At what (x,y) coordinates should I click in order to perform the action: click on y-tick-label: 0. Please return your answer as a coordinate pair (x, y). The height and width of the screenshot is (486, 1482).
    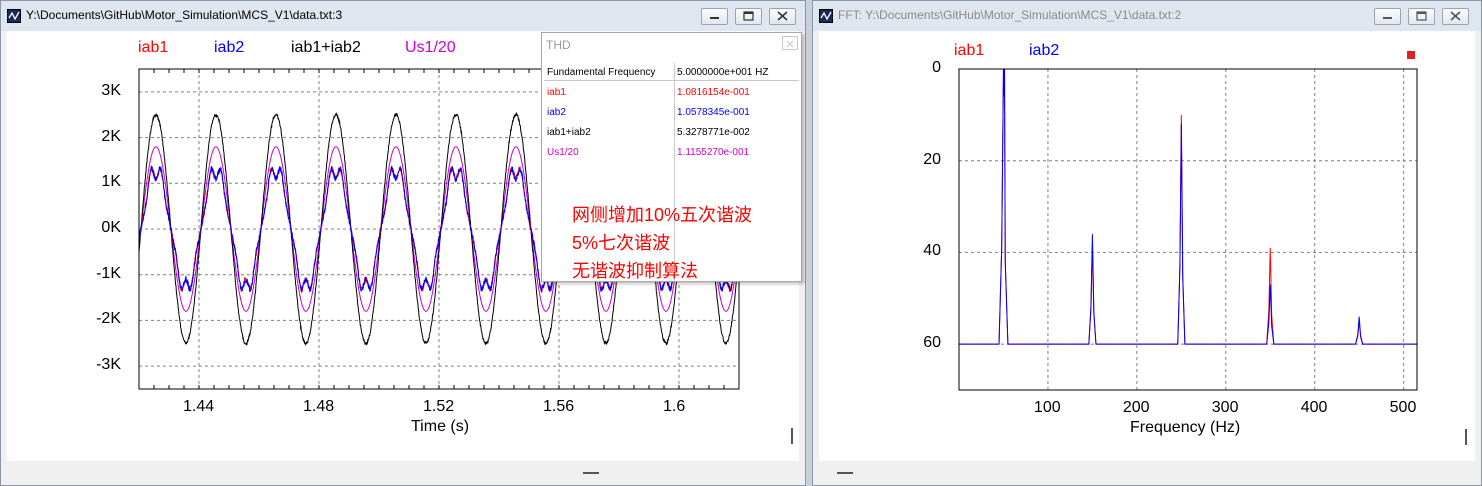
    Looking at the image, I should click on (936, 67).